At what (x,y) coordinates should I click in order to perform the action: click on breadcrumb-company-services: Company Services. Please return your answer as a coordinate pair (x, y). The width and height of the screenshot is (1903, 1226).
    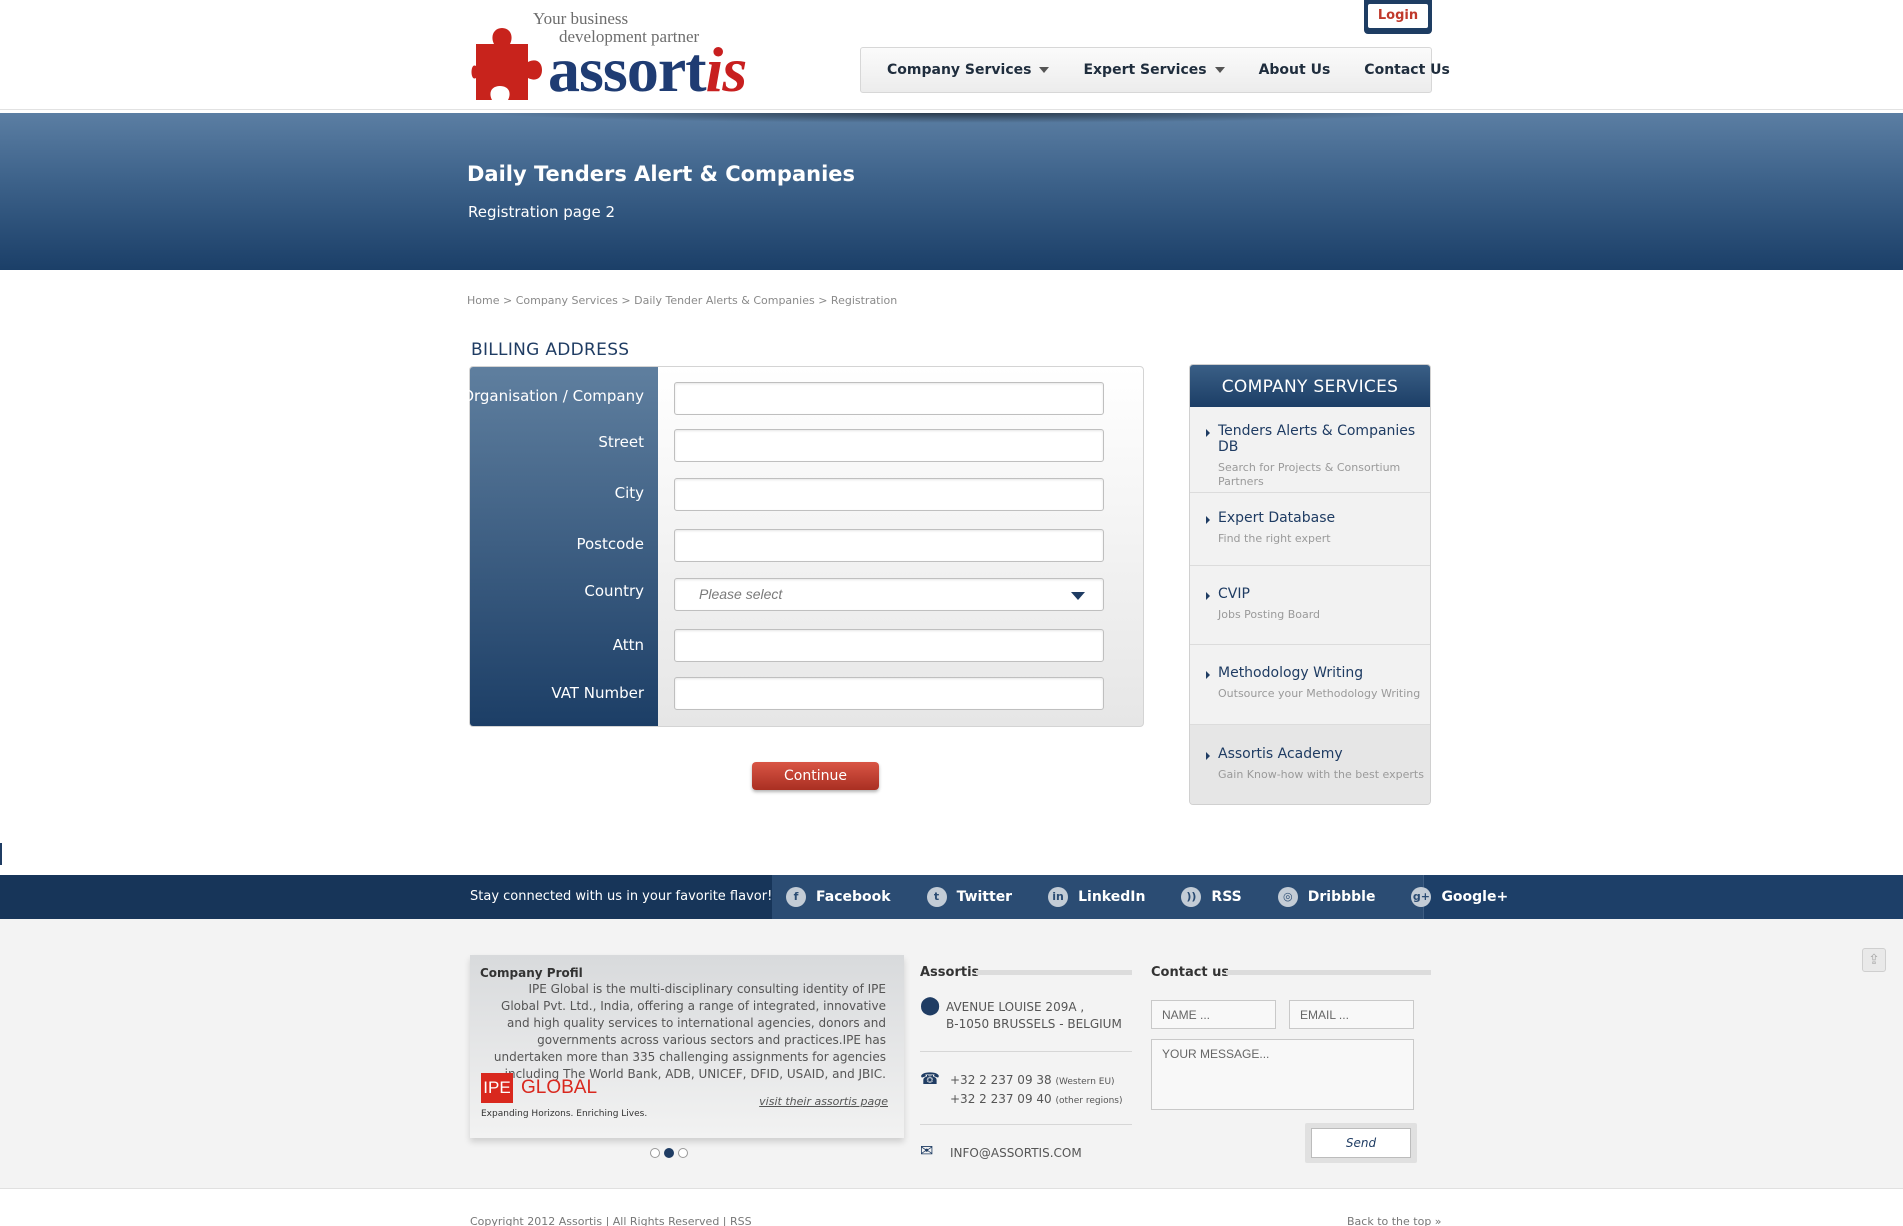
    Looking at the image, I should click on (567, 300).